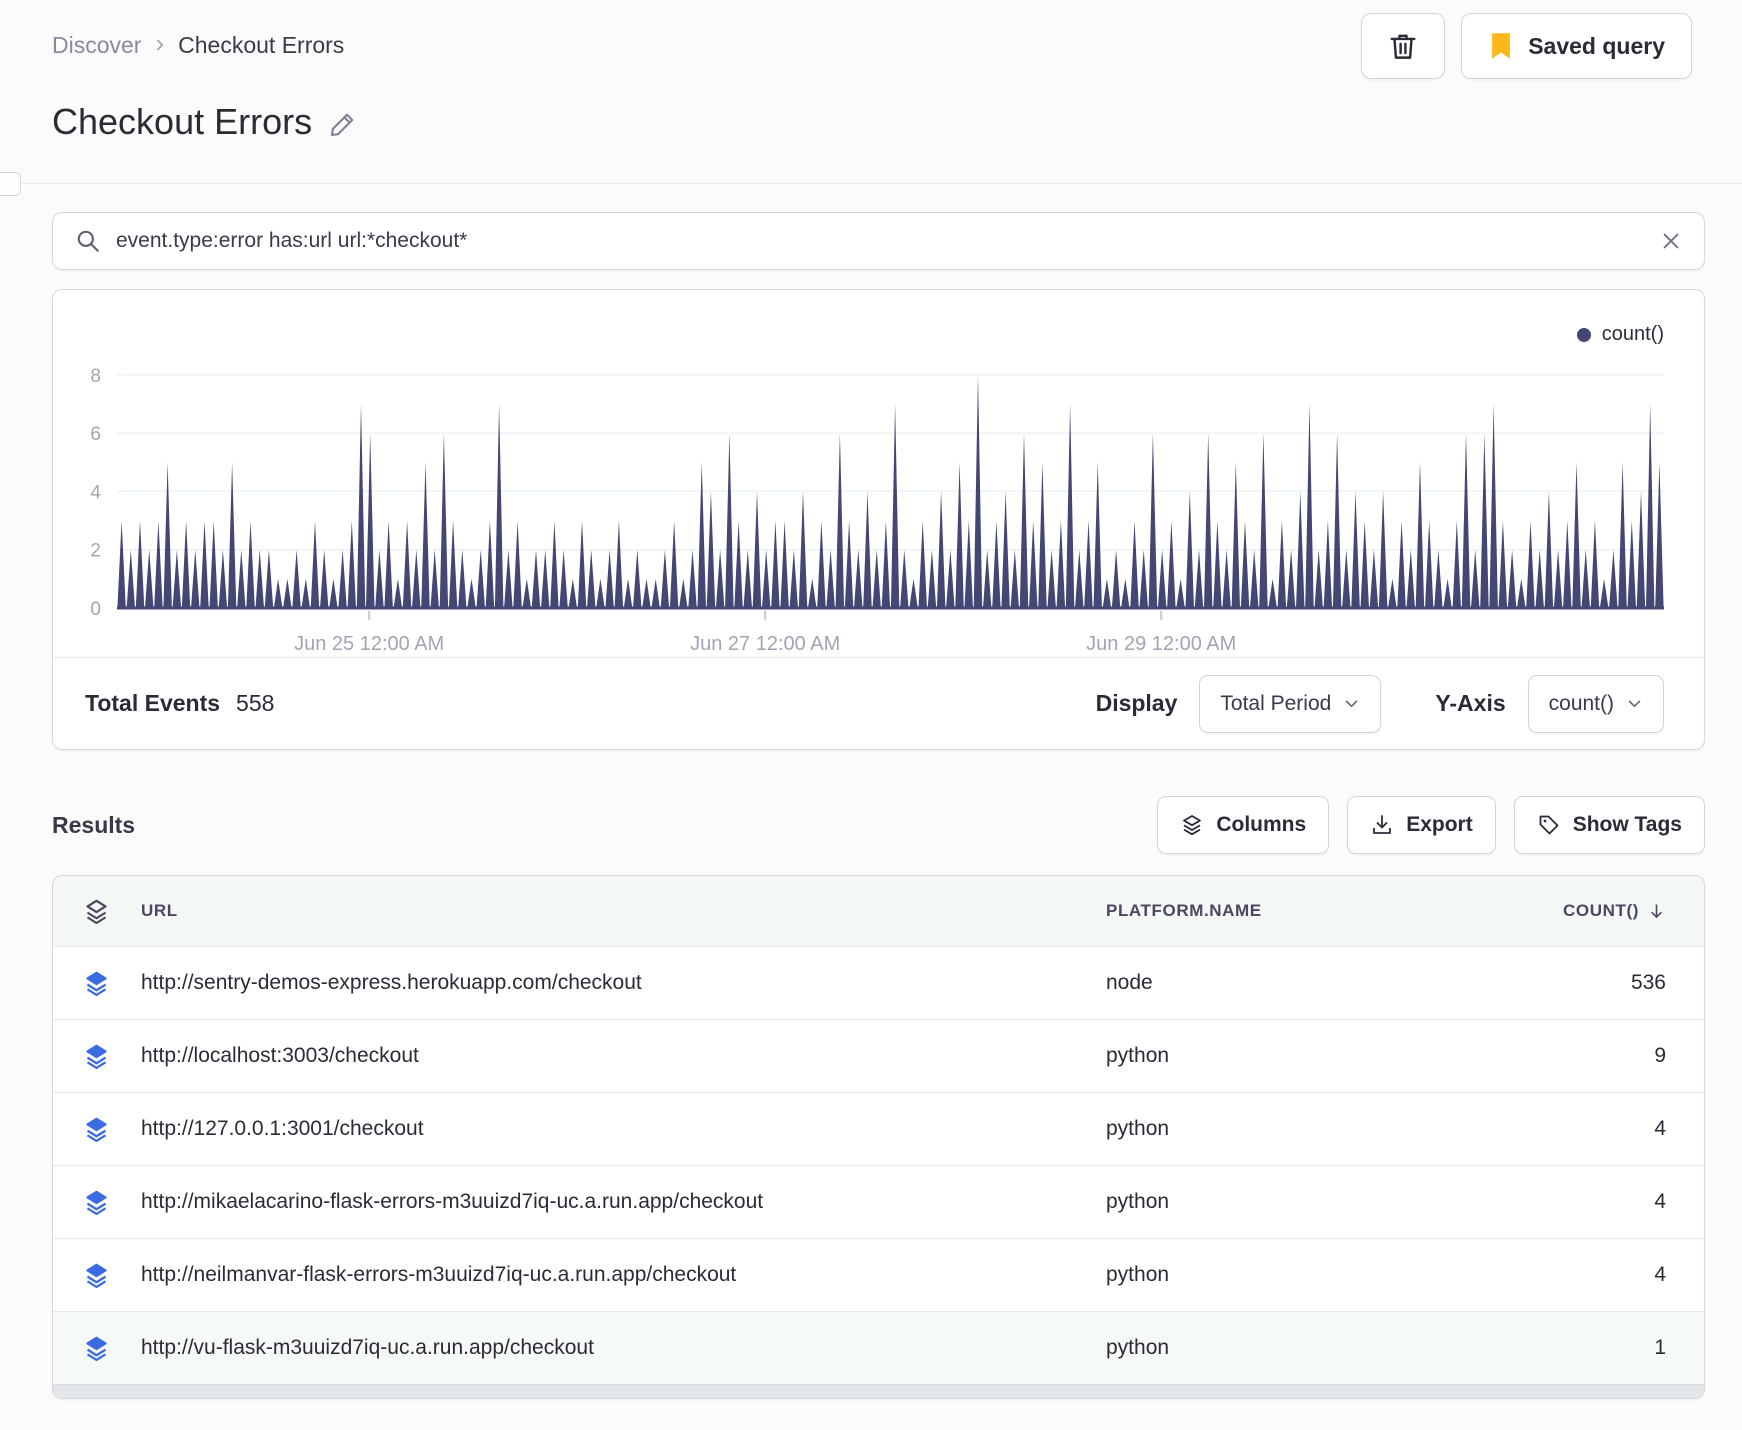 The height and width of the screenshot is (1430, 1742). I want to click on columns-button: Columns, so click(1243, 825).